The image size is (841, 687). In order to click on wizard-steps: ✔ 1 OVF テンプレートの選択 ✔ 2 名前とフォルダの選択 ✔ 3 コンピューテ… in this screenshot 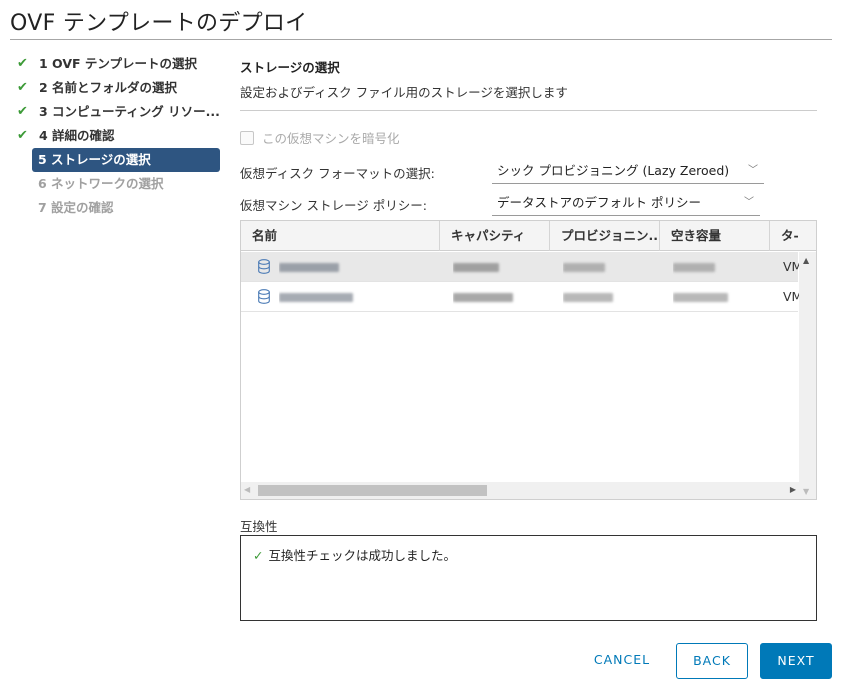, I will do `click(120, 136)`.